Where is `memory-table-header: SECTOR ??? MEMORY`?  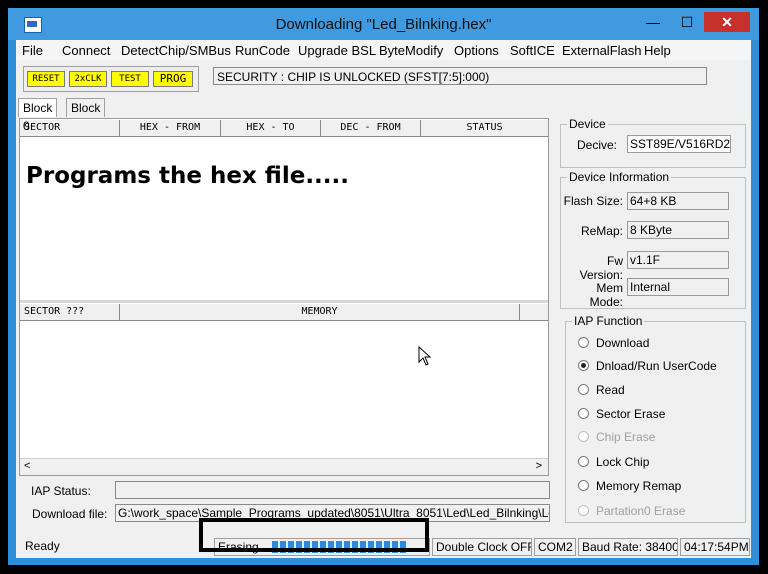 memory-table-header: SECTOR ??? MEMORY is located at coordinates (284, 312).